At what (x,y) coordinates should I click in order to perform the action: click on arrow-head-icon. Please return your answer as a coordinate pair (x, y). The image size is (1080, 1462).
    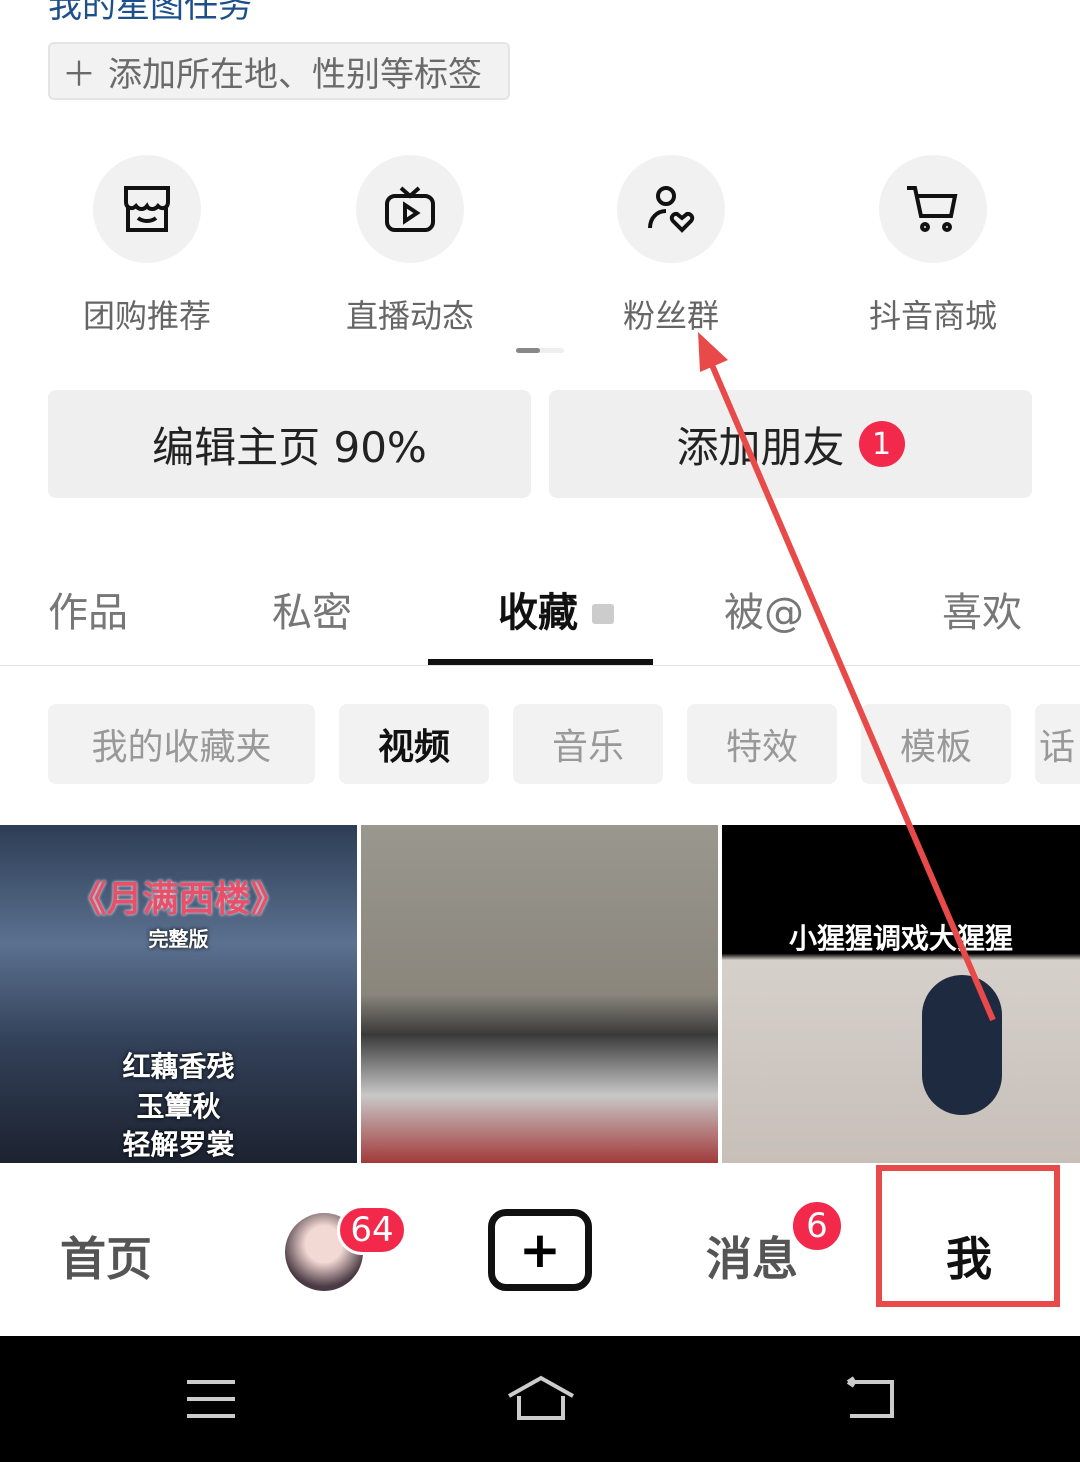
    Looking at the image, I should click on (713, 352).